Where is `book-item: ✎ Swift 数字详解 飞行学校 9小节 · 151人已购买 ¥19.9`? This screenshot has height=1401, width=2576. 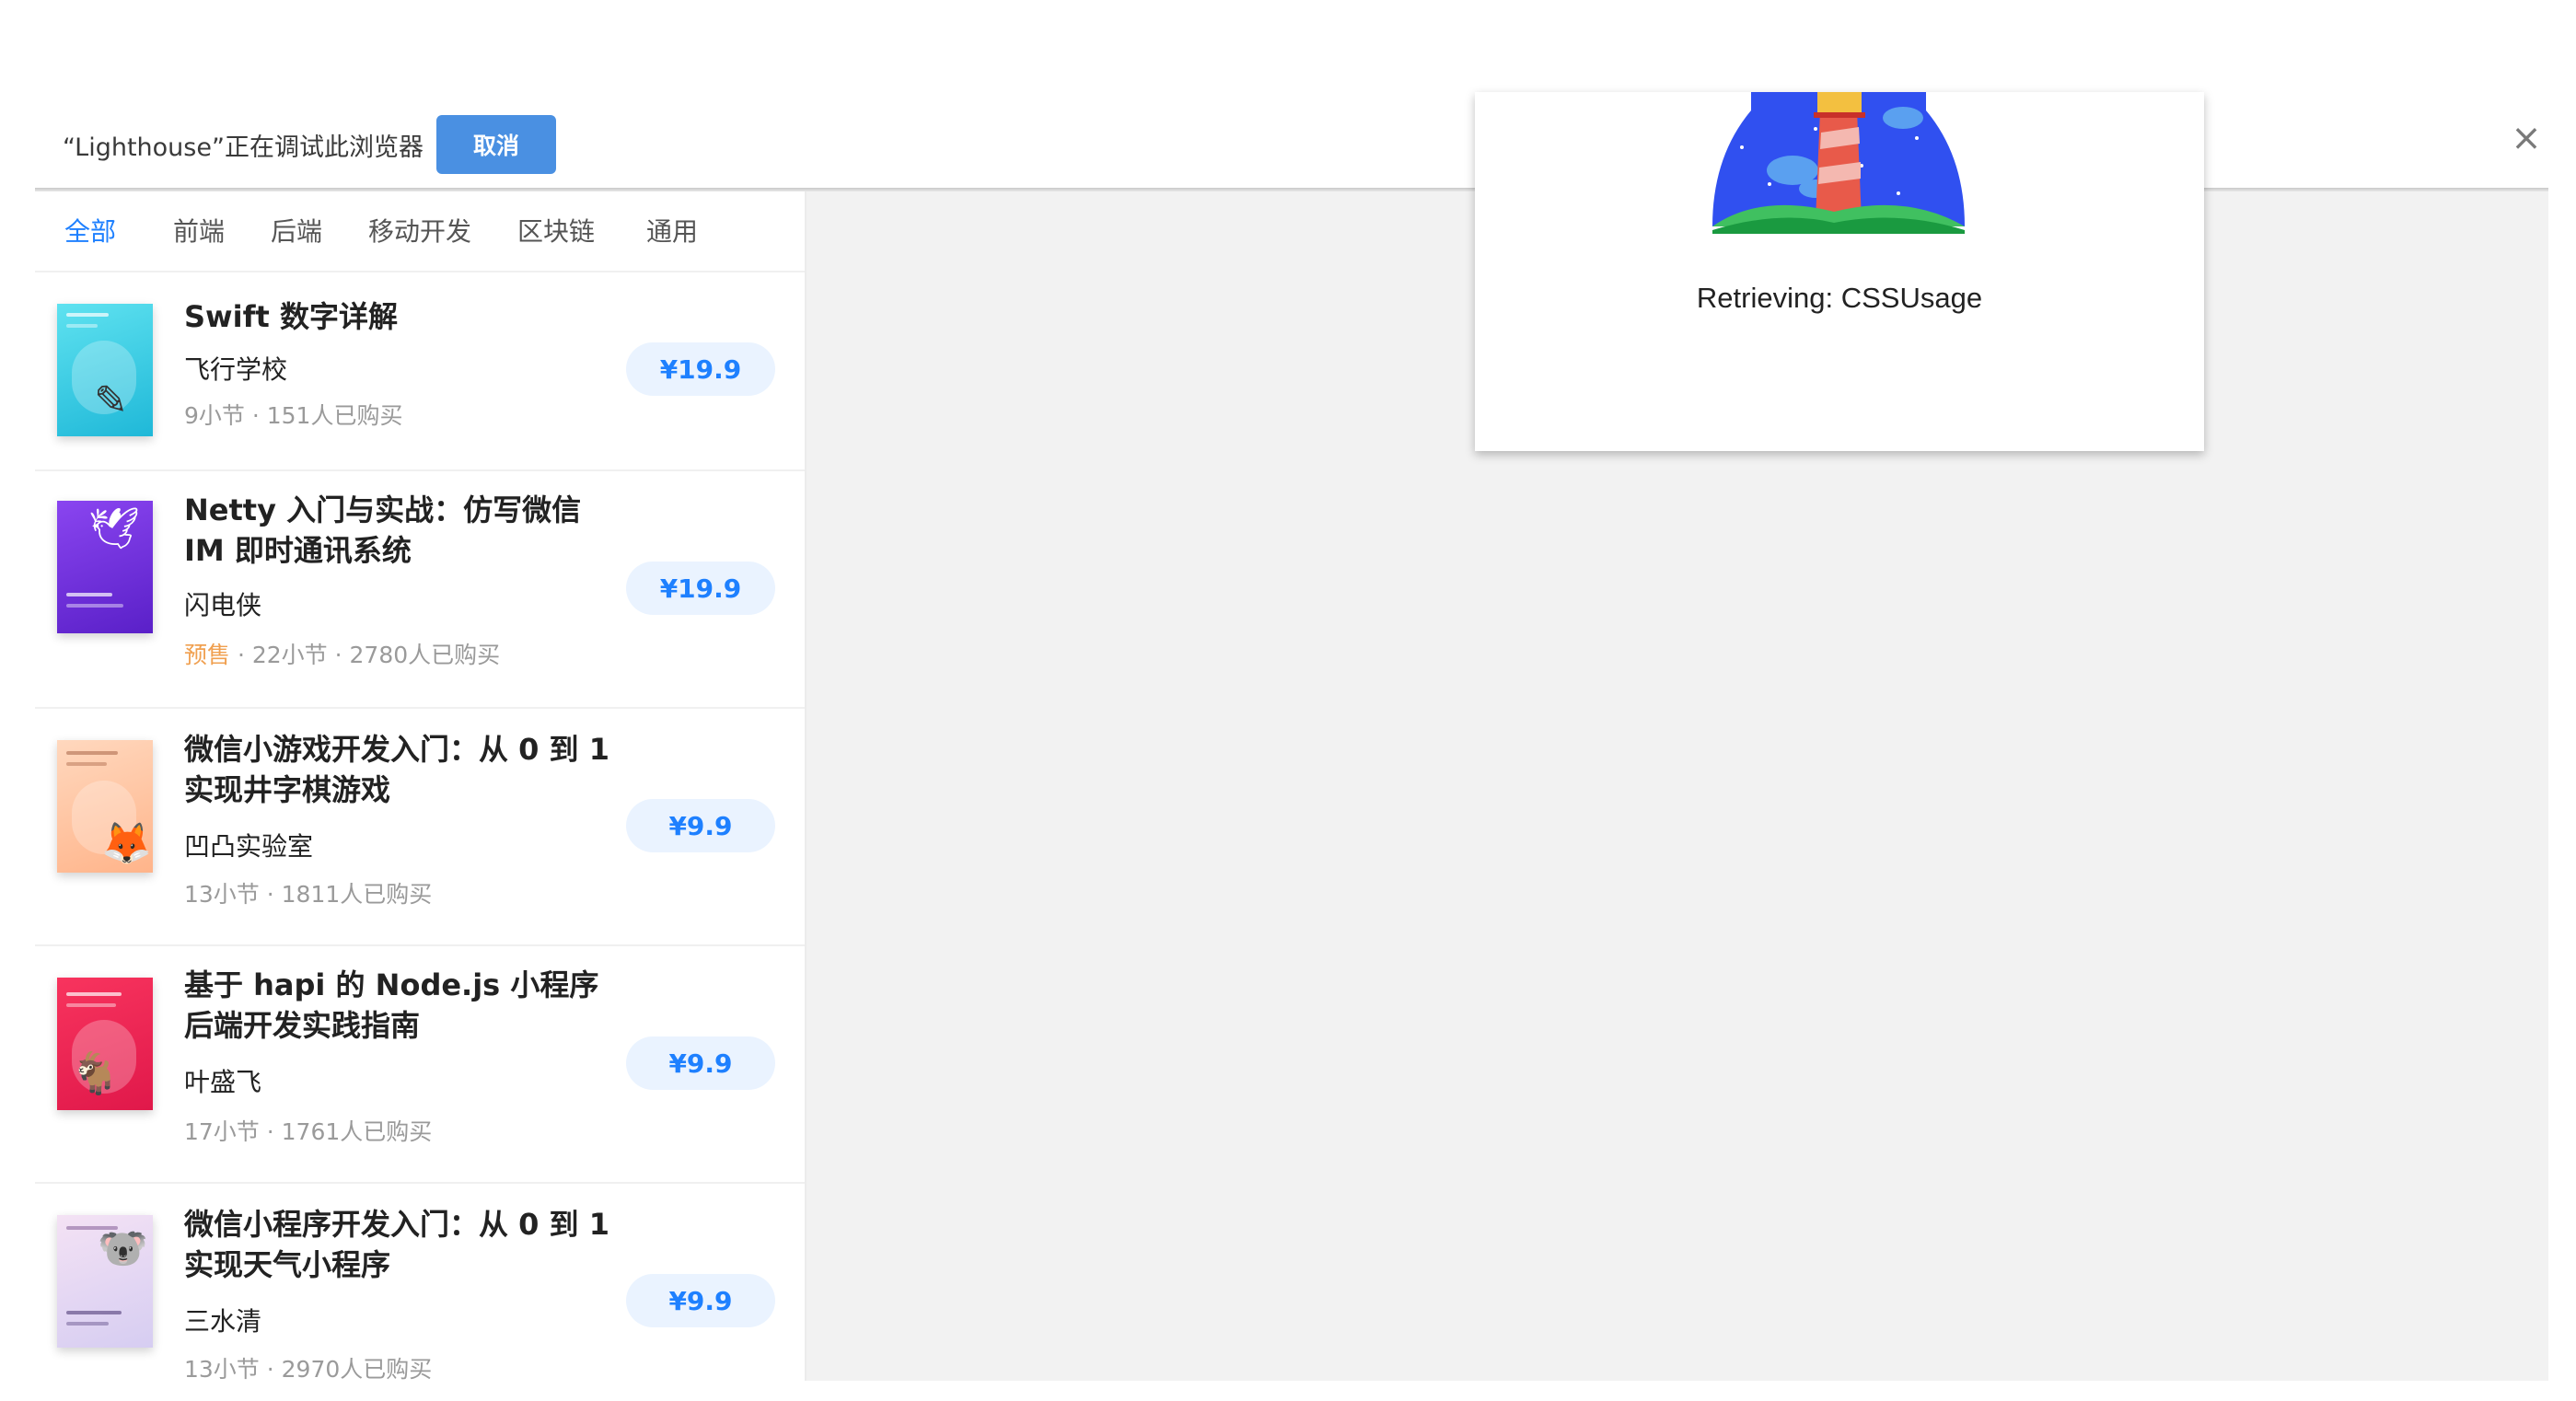 book-item: ✎ Swift 数字详解 飞行学校 9小节 · 151人已购买 ¥19.9 is located at coordinates (420, 371).